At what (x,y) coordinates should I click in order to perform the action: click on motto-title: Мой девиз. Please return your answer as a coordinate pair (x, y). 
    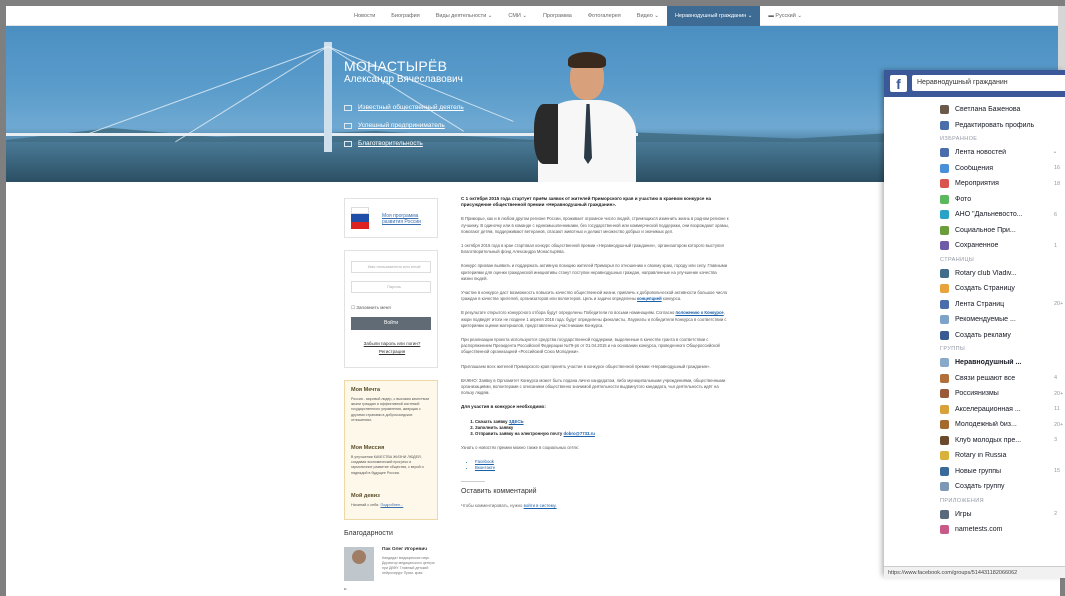
    Looking at the image, I should click on (365, 496).